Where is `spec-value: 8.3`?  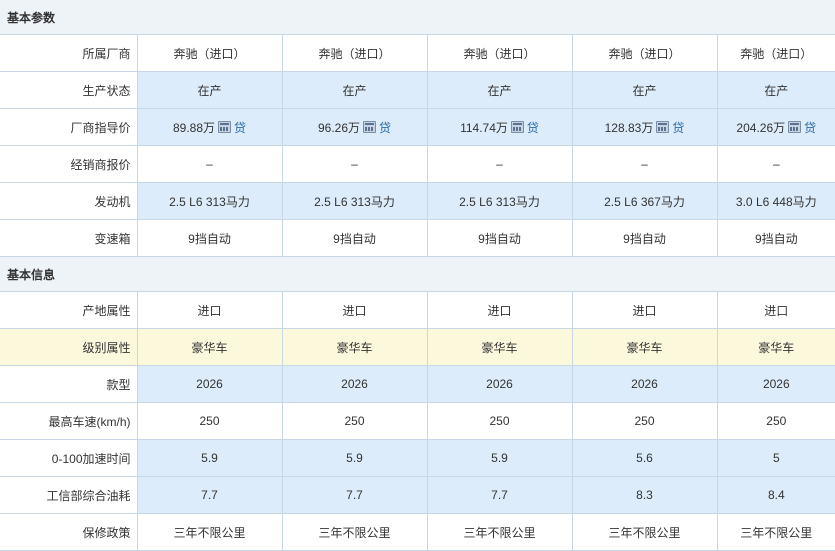
spec-value: 8.3 is located at coordinates (644, 495).